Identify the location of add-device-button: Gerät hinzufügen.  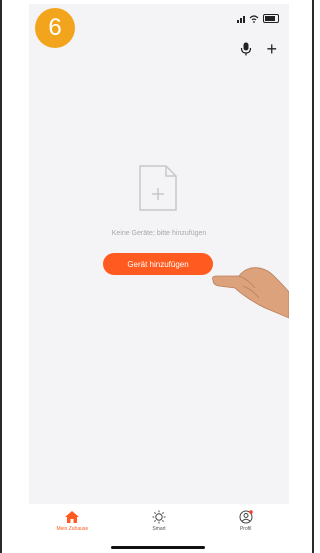
(158, 264).